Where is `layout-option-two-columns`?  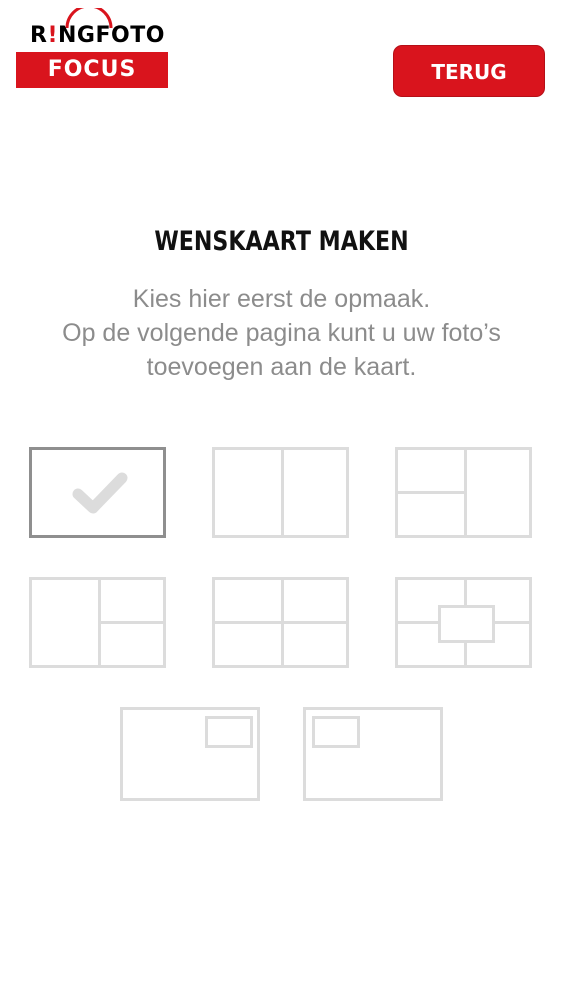 layout-option-two-columns is located at coordinates (280, 492).